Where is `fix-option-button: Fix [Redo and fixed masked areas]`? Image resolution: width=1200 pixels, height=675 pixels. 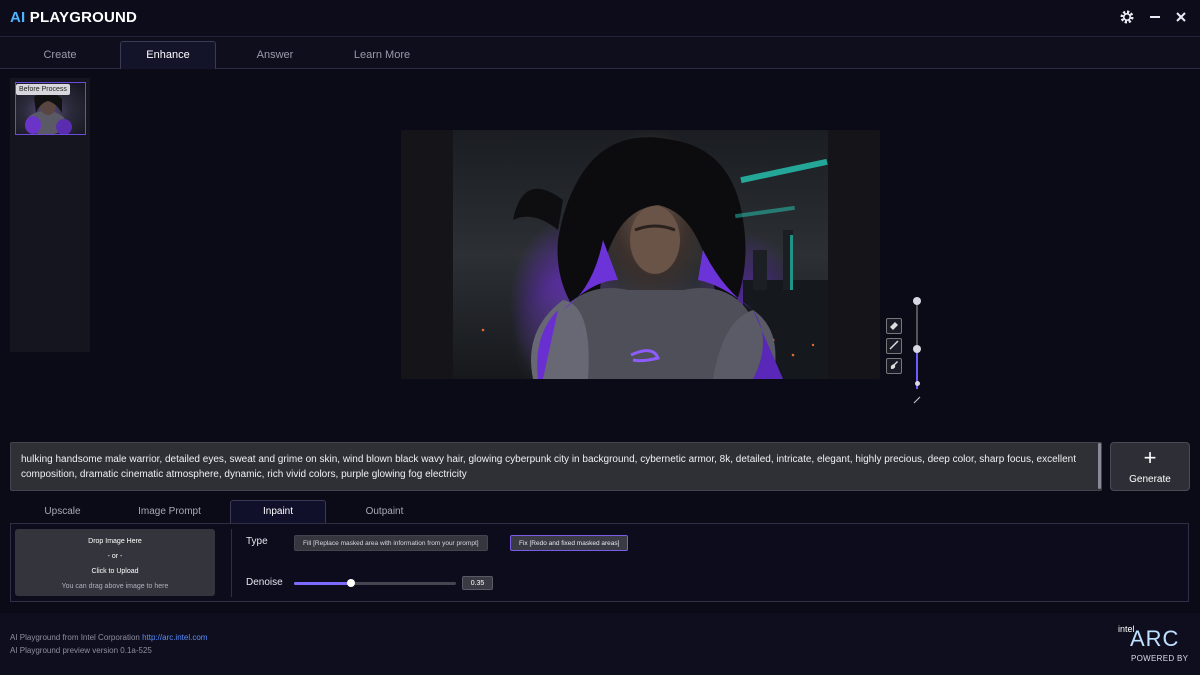
fix-option-button: Fix [Redo and fixed masked areas] is located at coordinates (569, 543).